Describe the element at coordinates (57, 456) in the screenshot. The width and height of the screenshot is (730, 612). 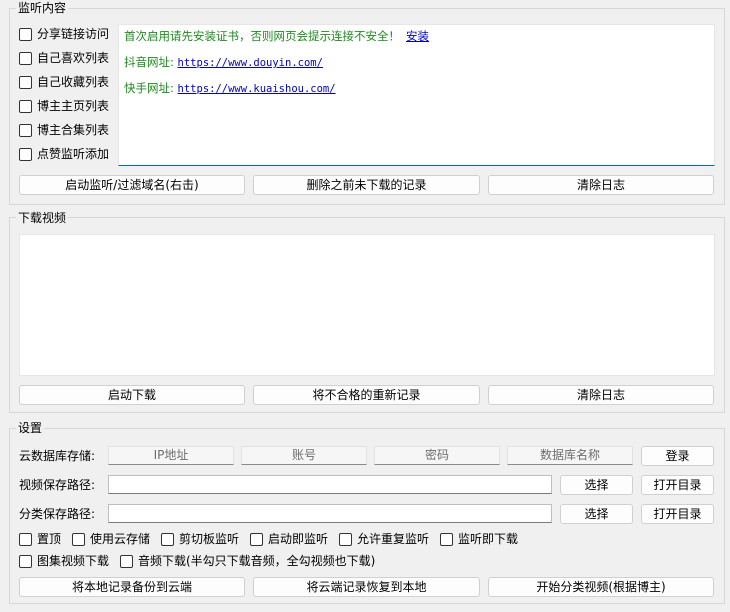
I see `cloud-storage-label: 云数据库存储:` at that location.